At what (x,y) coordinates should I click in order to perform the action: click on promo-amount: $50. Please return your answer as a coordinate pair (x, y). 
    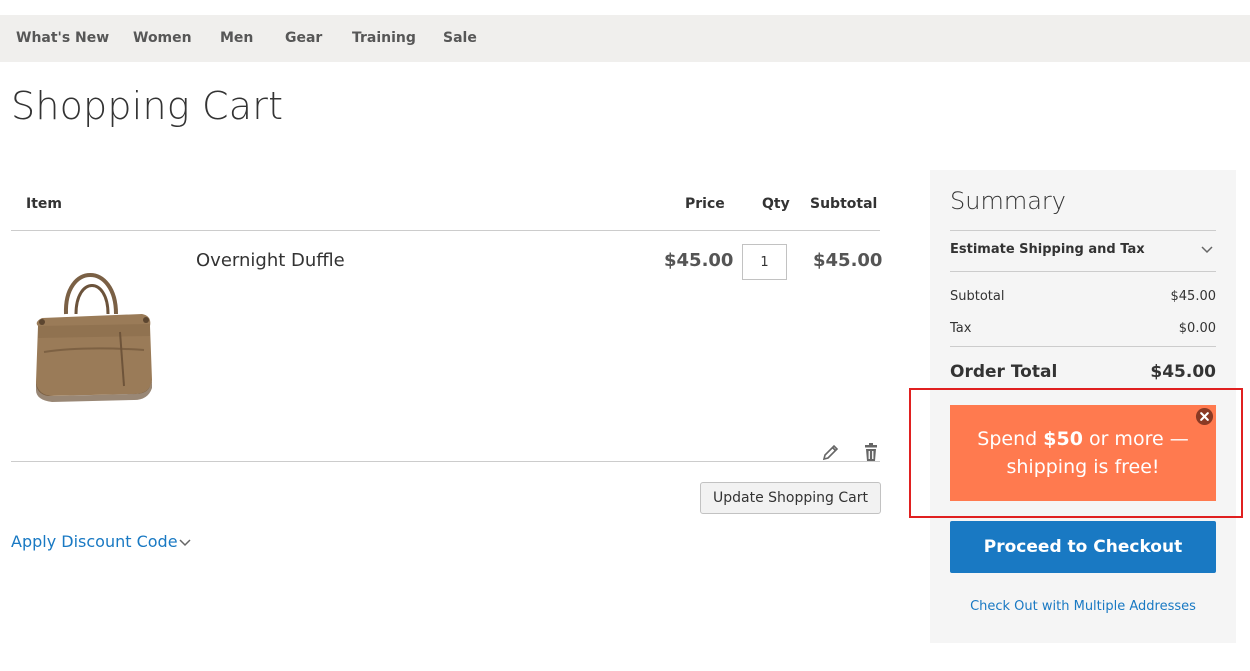
    Looking at the image, I should click on (1063, 439).